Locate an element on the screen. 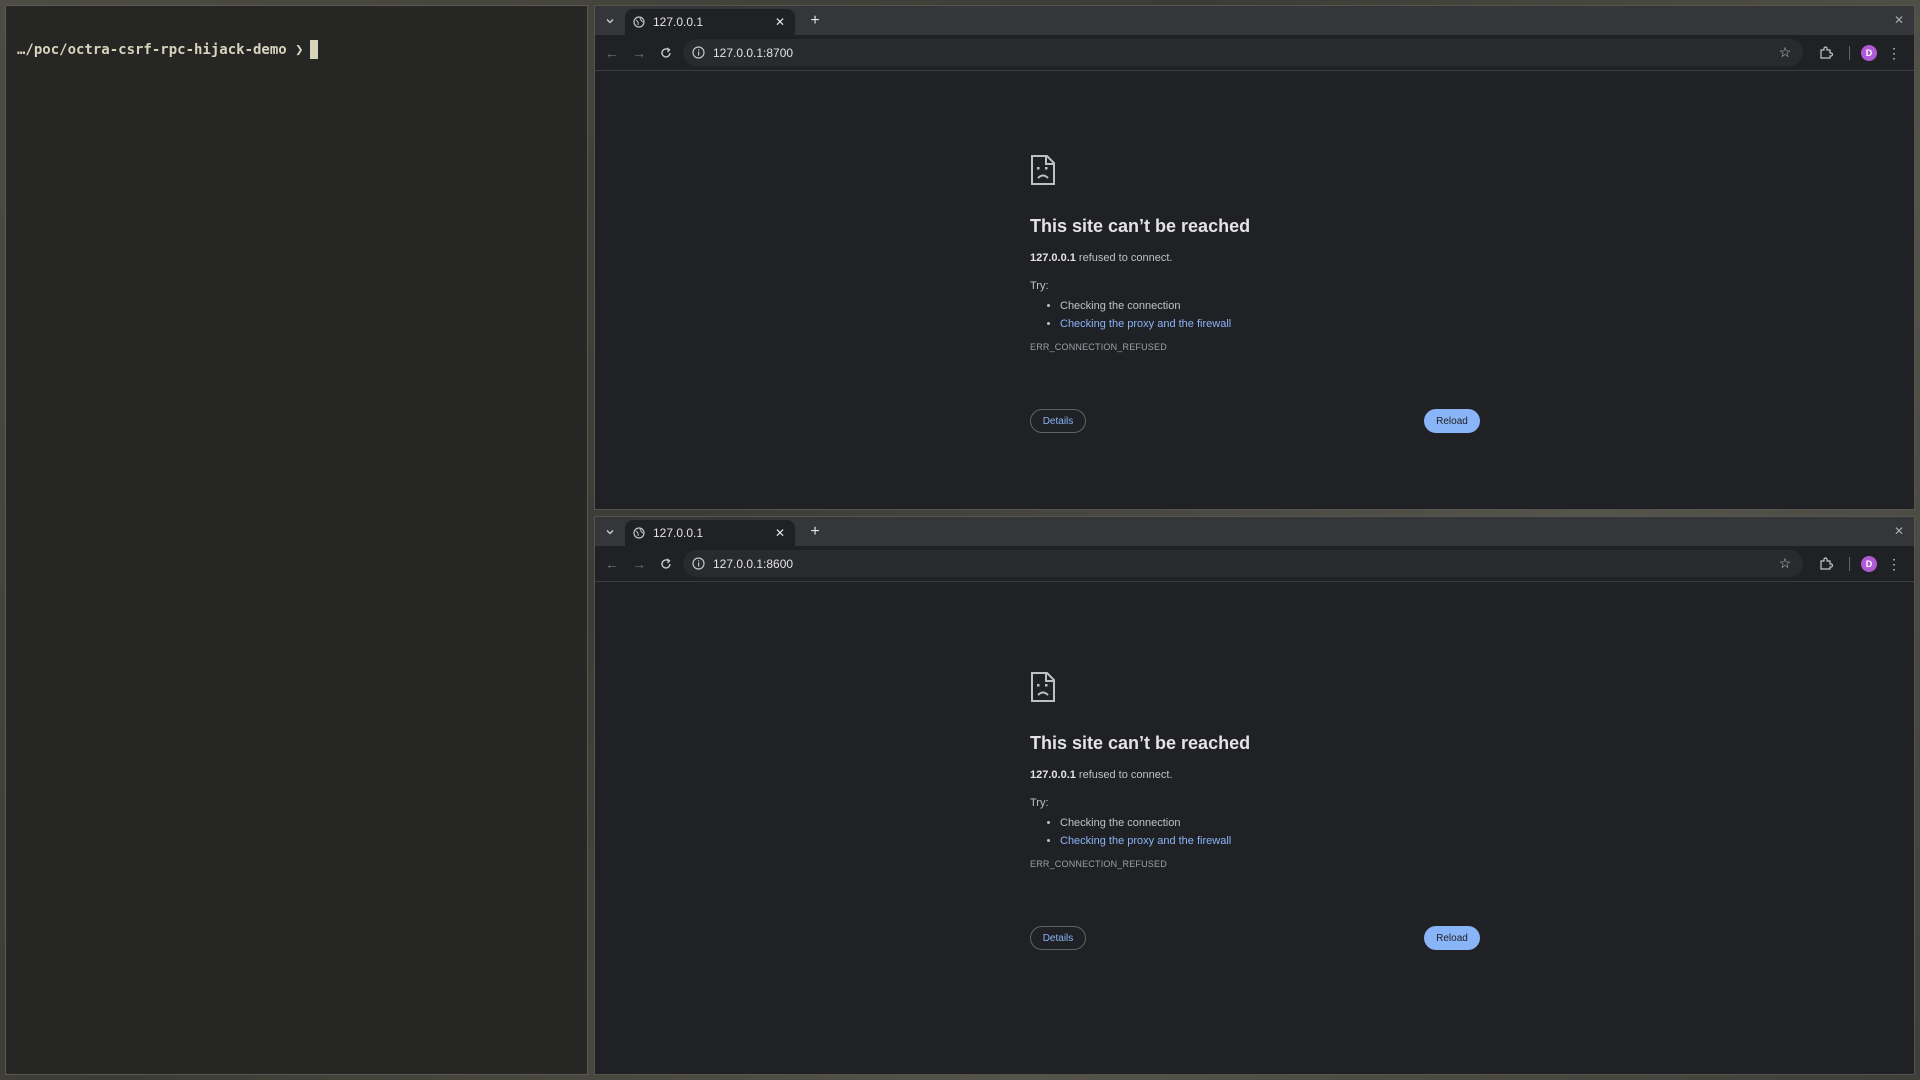 The image size is (1920, 1080). address-bar: 127.0.0.1:8700 ☆ is located at coordinates (1243, 52).